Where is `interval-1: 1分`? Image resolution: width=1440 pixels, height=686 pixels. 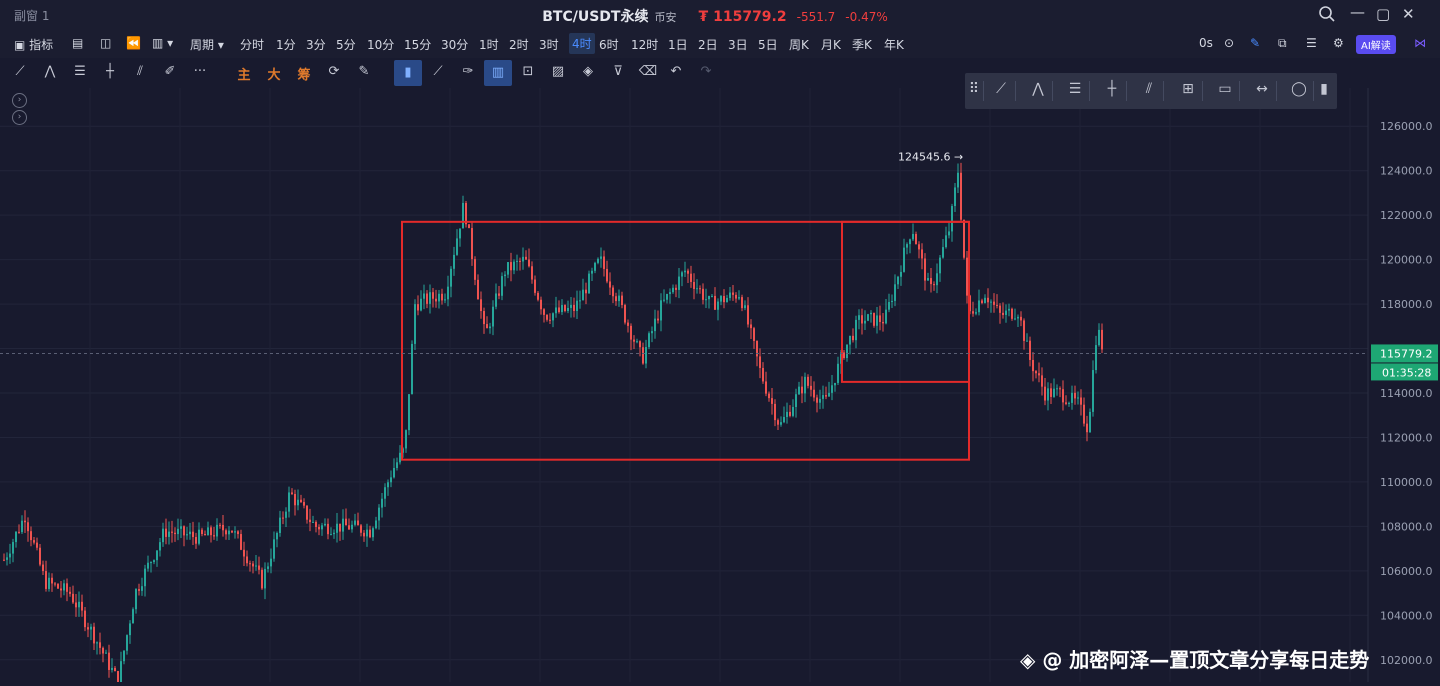
interval-1: 1分 is located at coordinates (286, 44).